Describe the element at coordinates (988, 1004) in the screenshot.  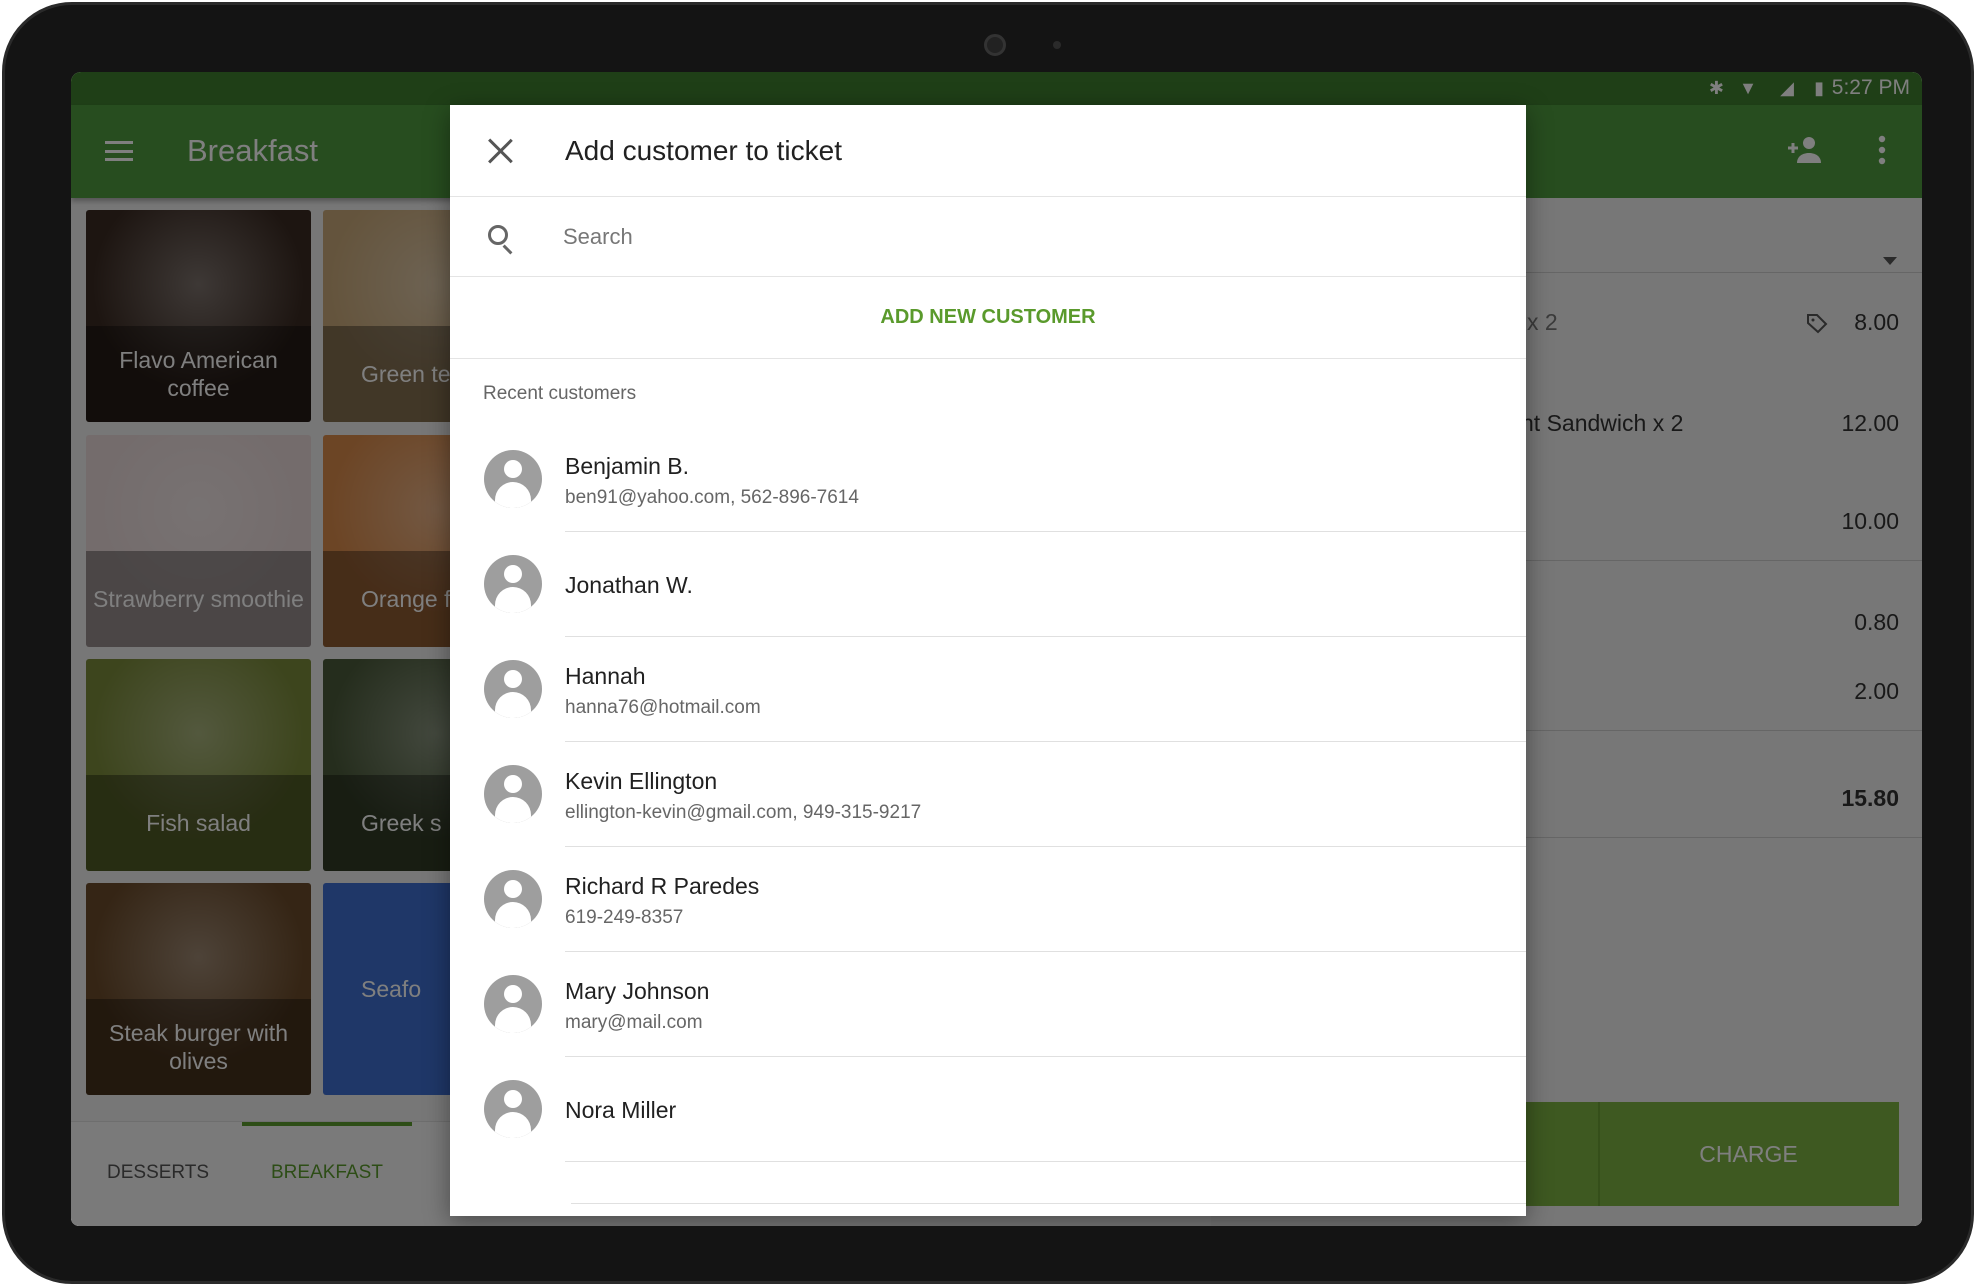
I see `customer-list-item: Mary Johnson mary@mail.com` at that location.